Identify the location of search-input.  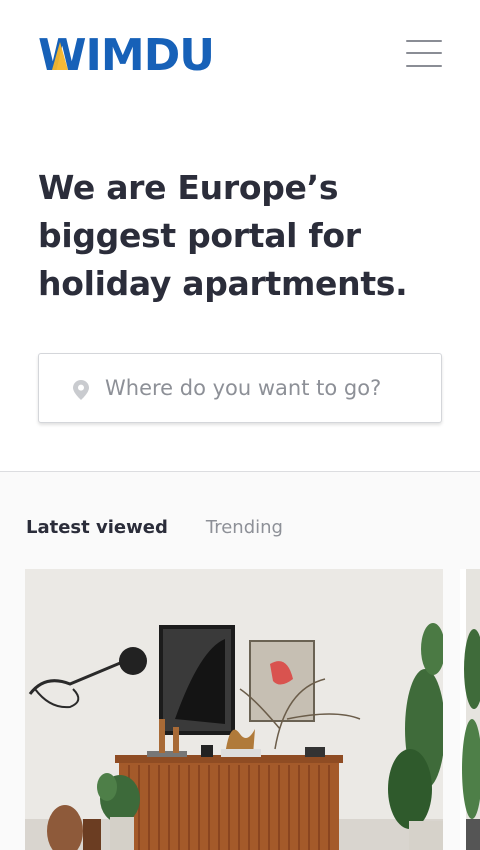
(265, 388).